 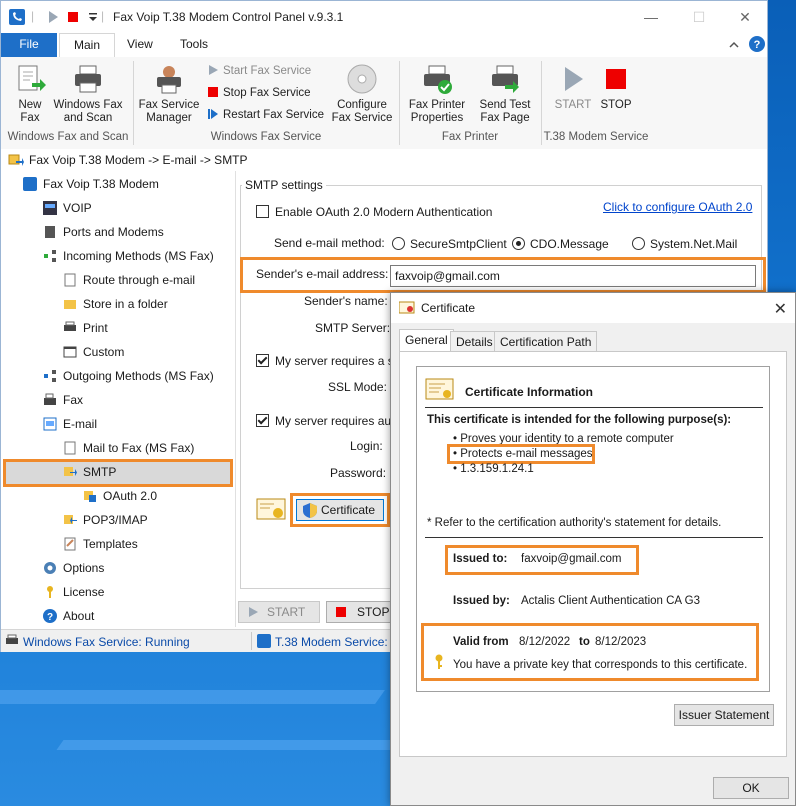 I want to click on tree-item-mail-to-fax: Mail to Fax (MS Fax), so click(x=128, y=448).